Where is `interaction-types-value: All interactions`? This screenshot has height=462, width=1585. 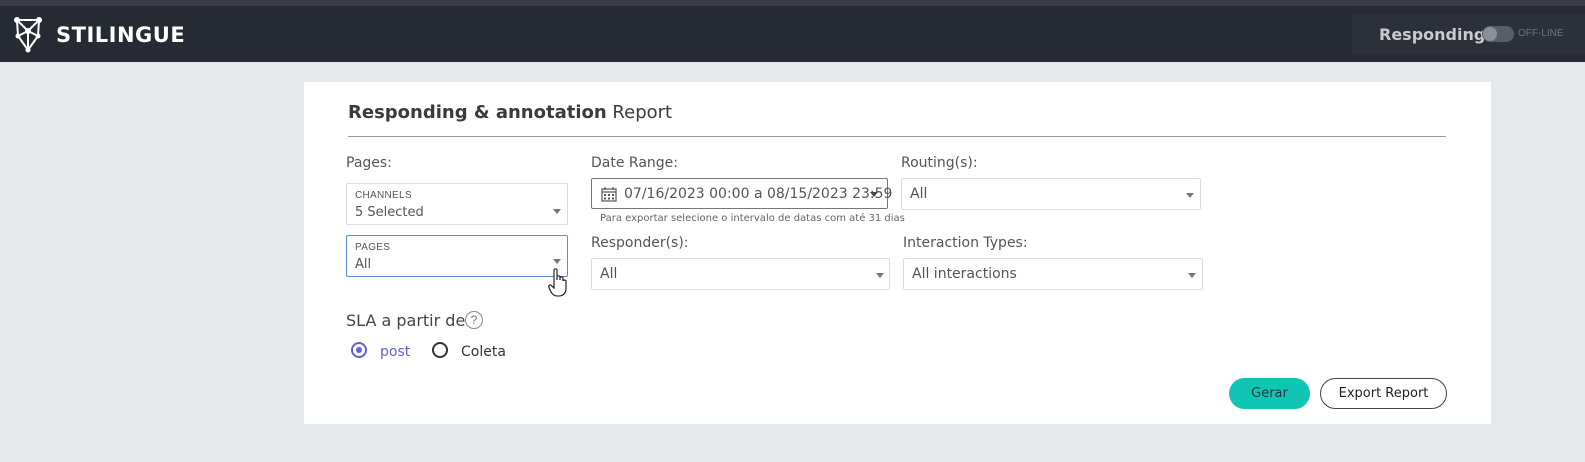
interaction-types-value: All interactions is located at coordinates (964, 274).